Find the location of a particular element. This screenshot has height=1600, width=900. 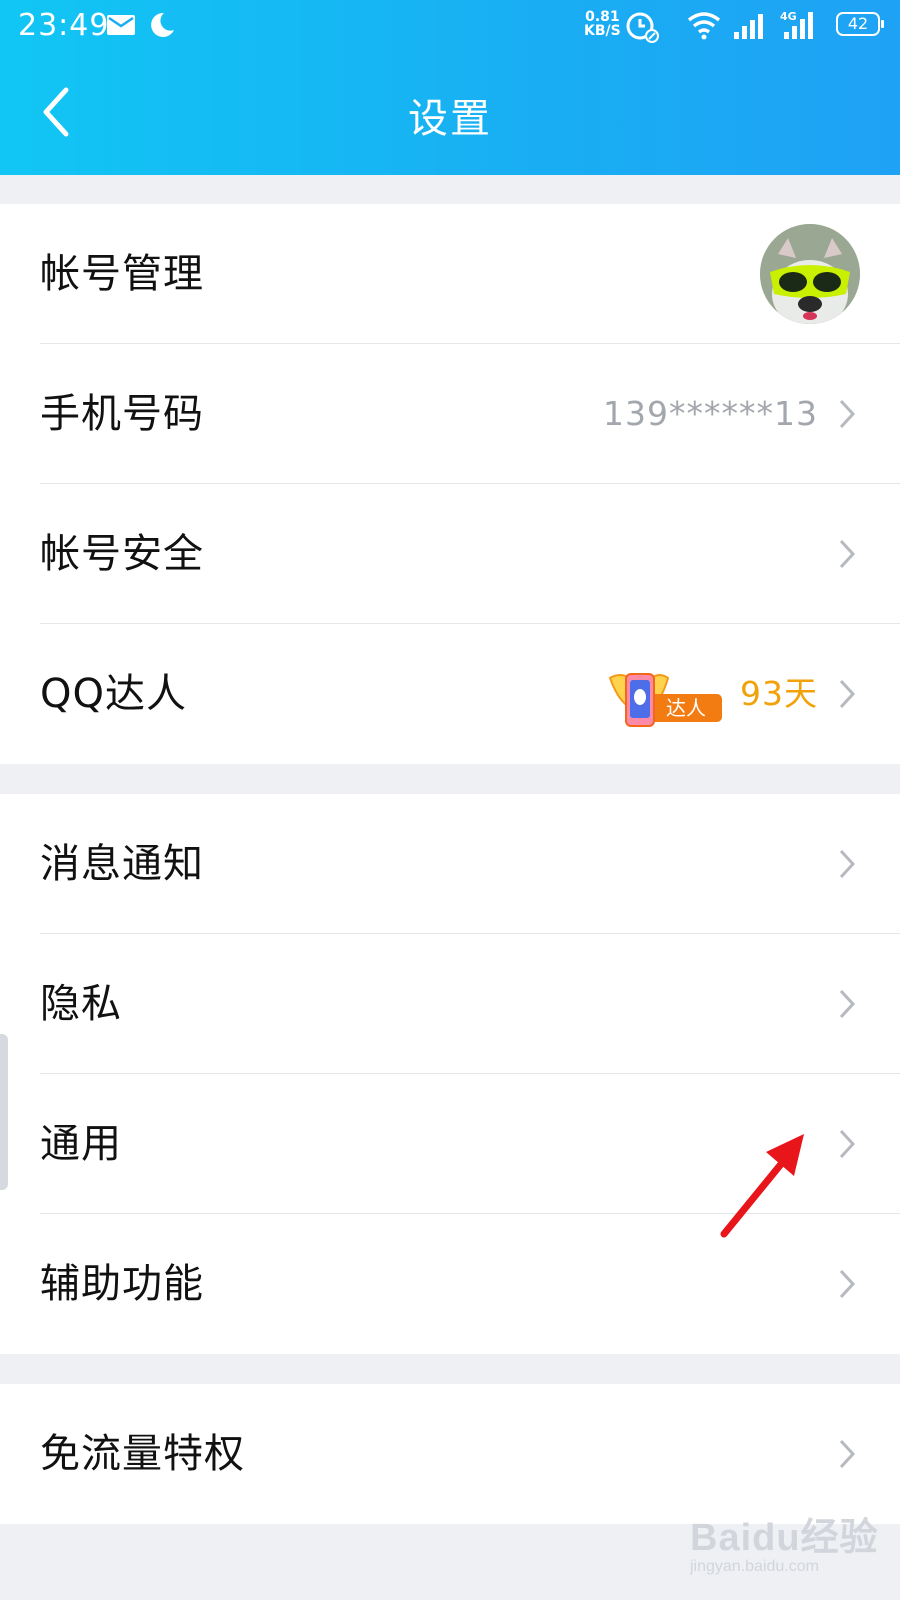

row-general: 通用 is located at coordinates (450, 1144).